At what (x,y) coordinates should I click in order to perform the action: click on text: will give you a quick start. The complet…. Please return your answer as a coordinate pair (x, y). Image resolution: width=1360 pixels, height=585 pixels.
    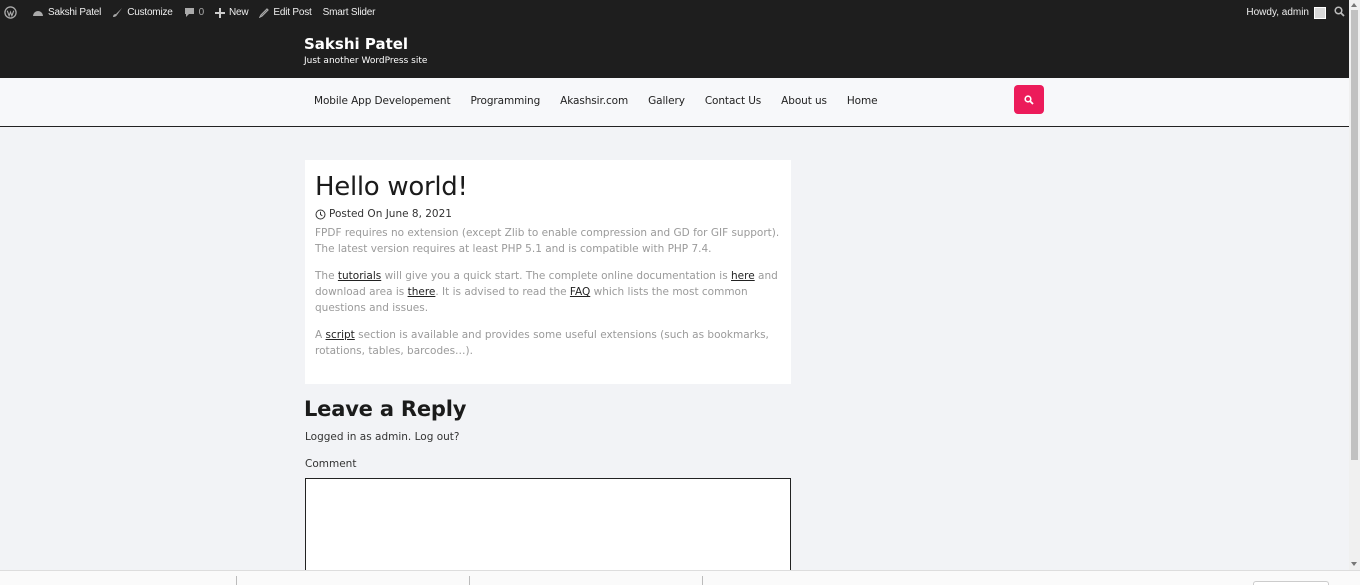
    Looking at the image, I should click on (556, 276).